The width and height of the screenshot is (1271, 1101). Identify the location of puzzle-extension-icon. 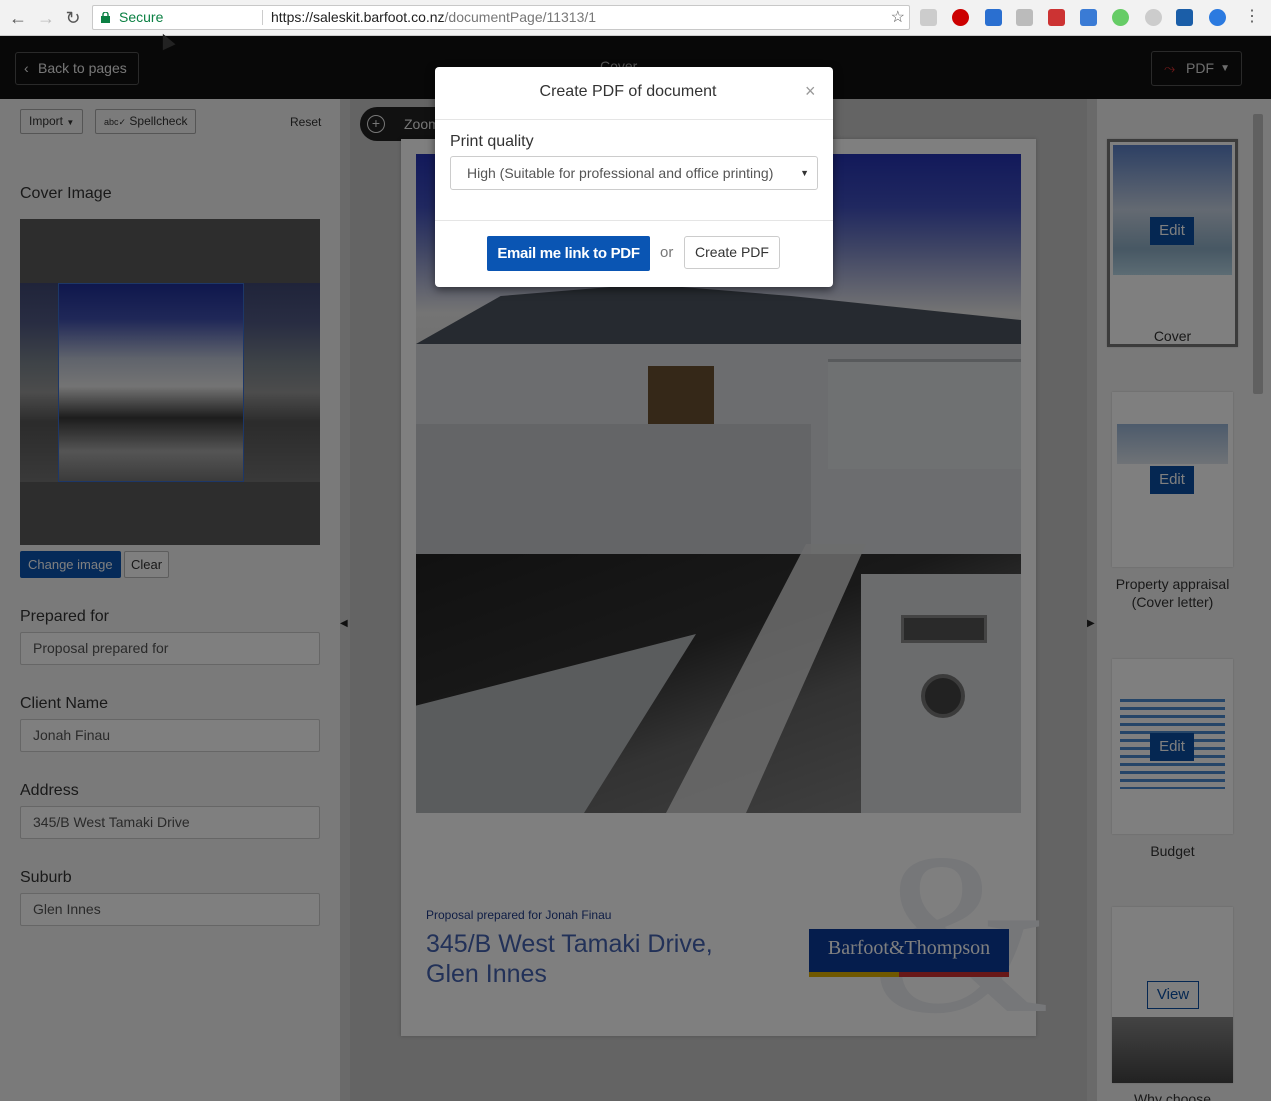
(1024, 17).